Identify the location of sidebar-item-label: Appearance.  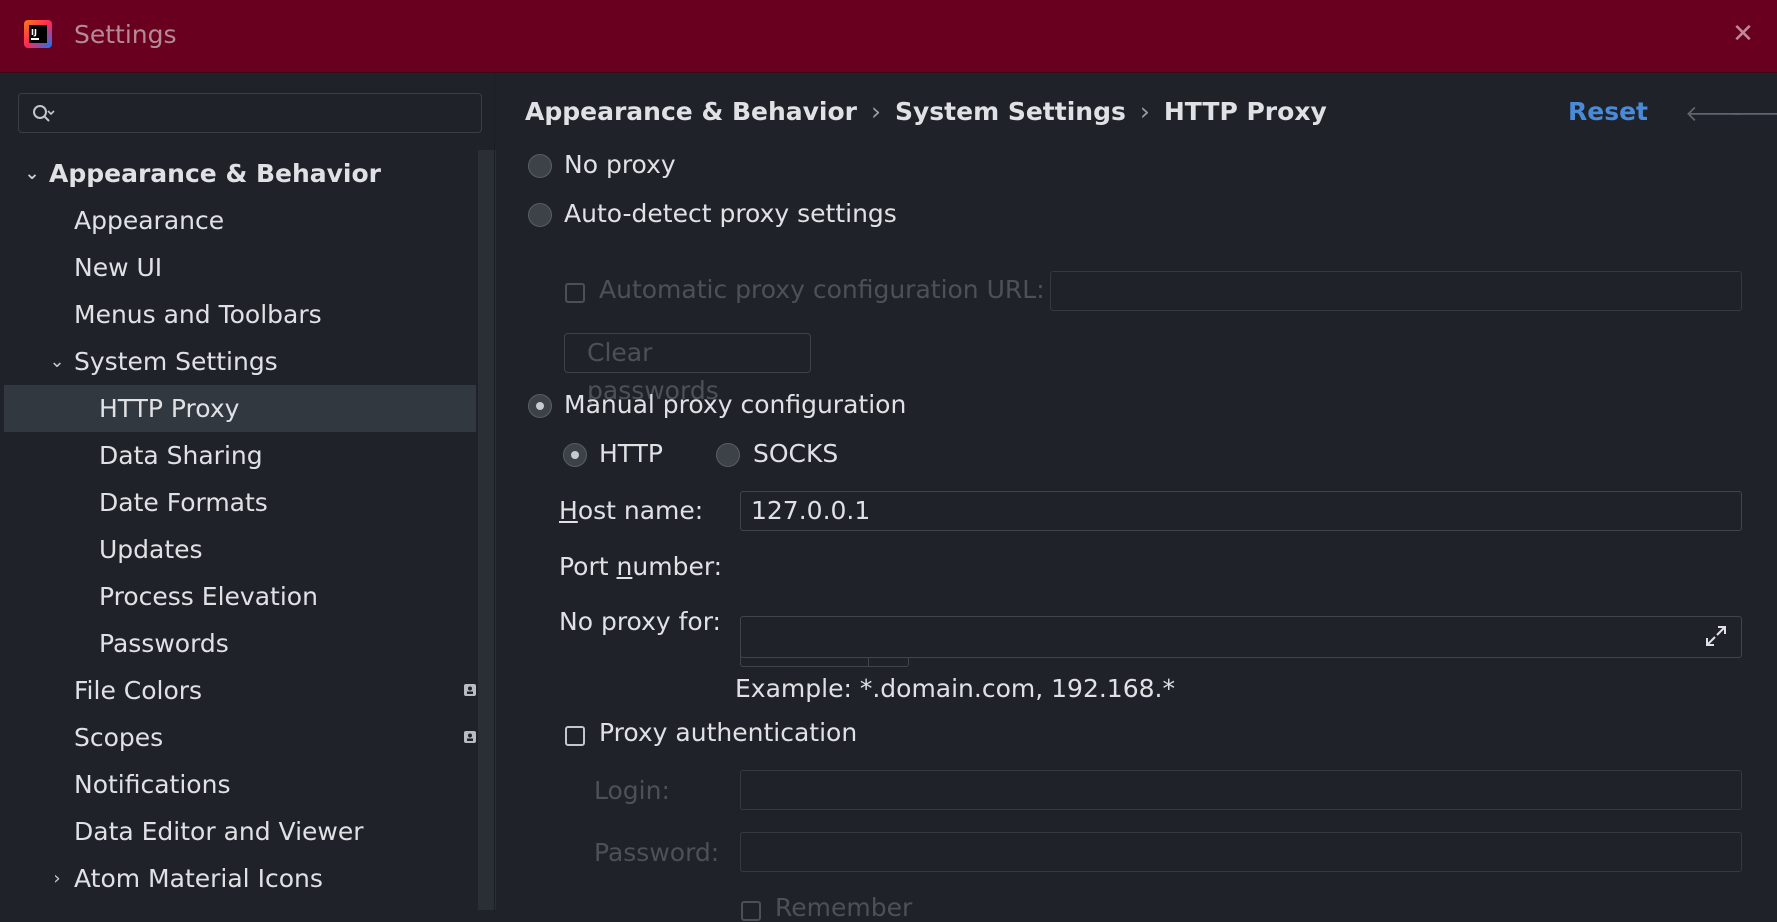
(149, 220).